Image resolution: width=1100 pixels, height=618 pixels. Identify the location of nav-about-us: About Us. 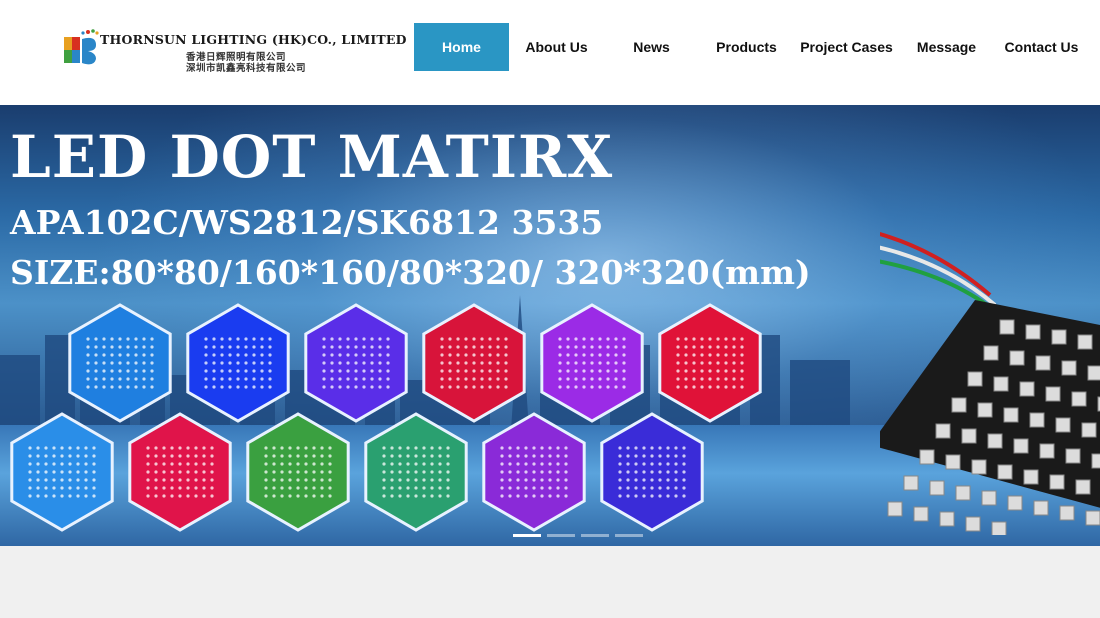
(556, 47).